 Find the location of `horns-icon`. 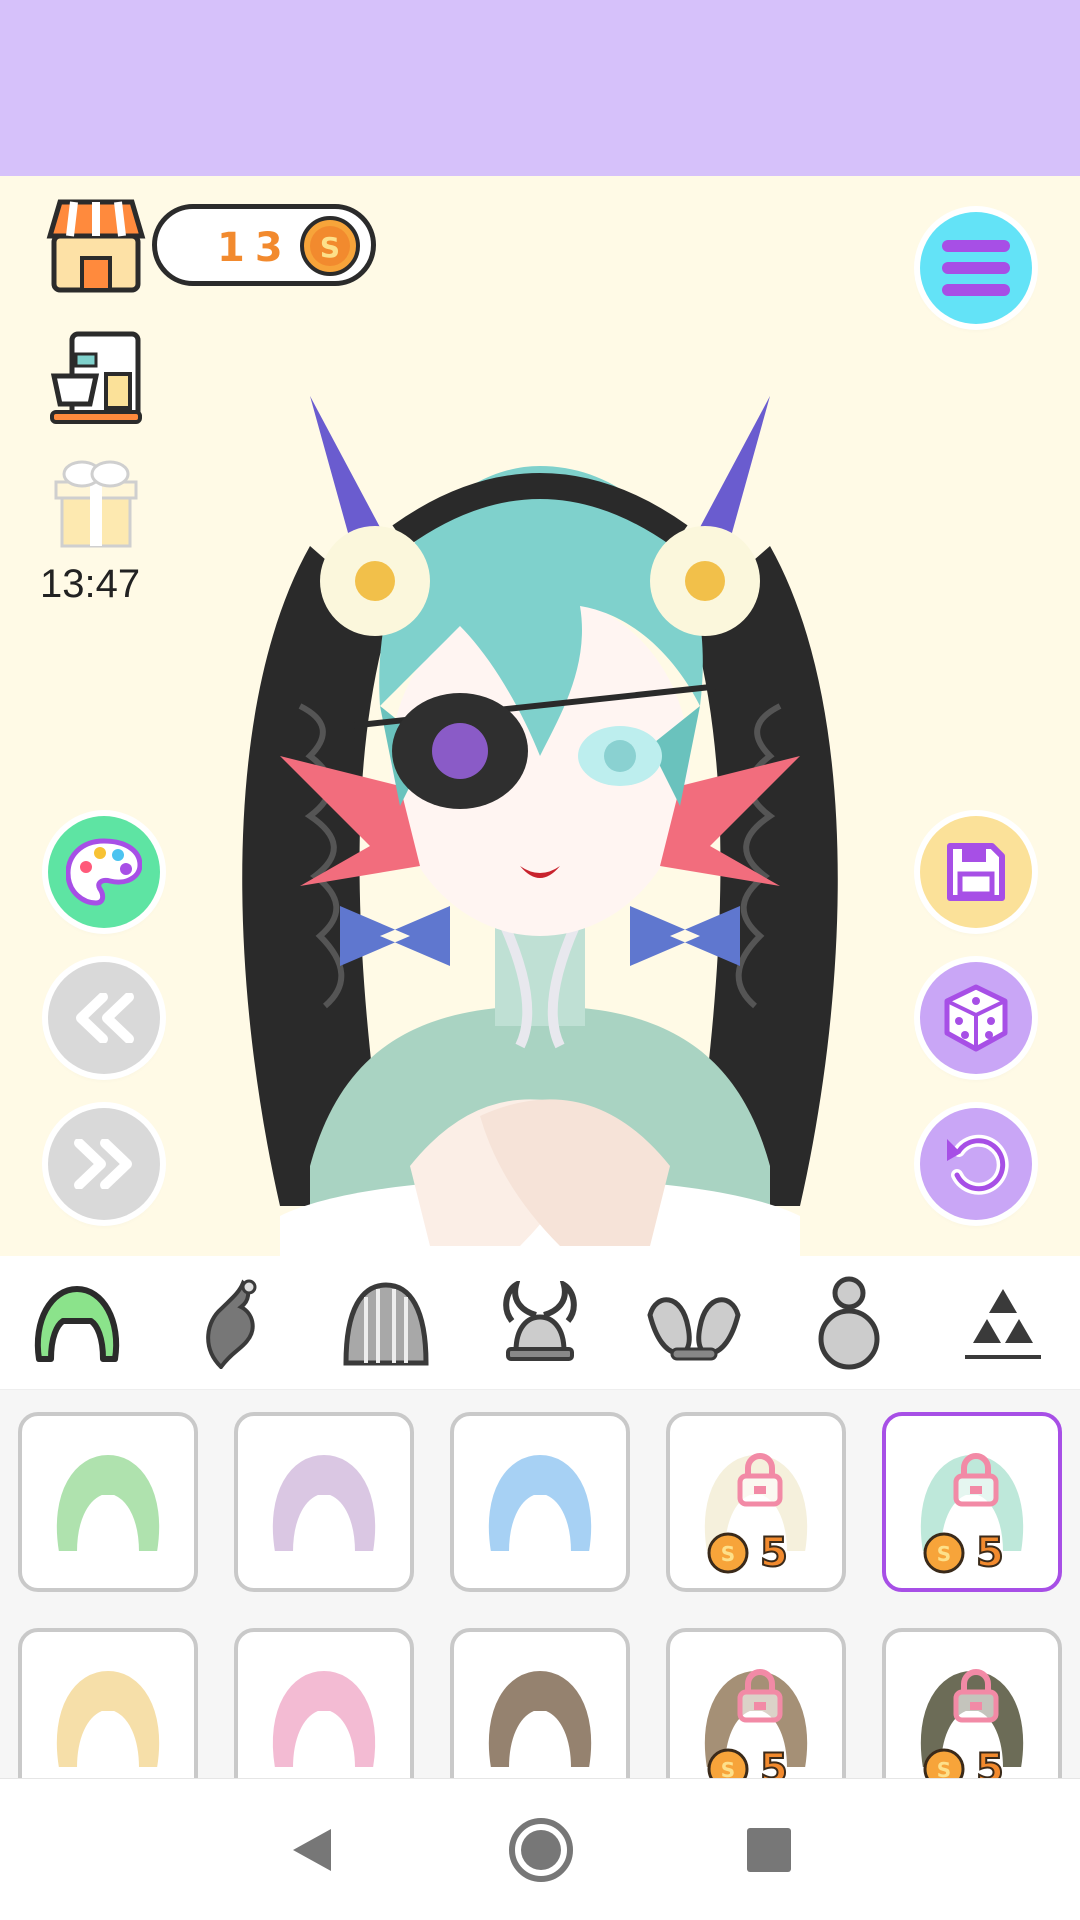

horns-icon is located at coordinates (540, 1320).